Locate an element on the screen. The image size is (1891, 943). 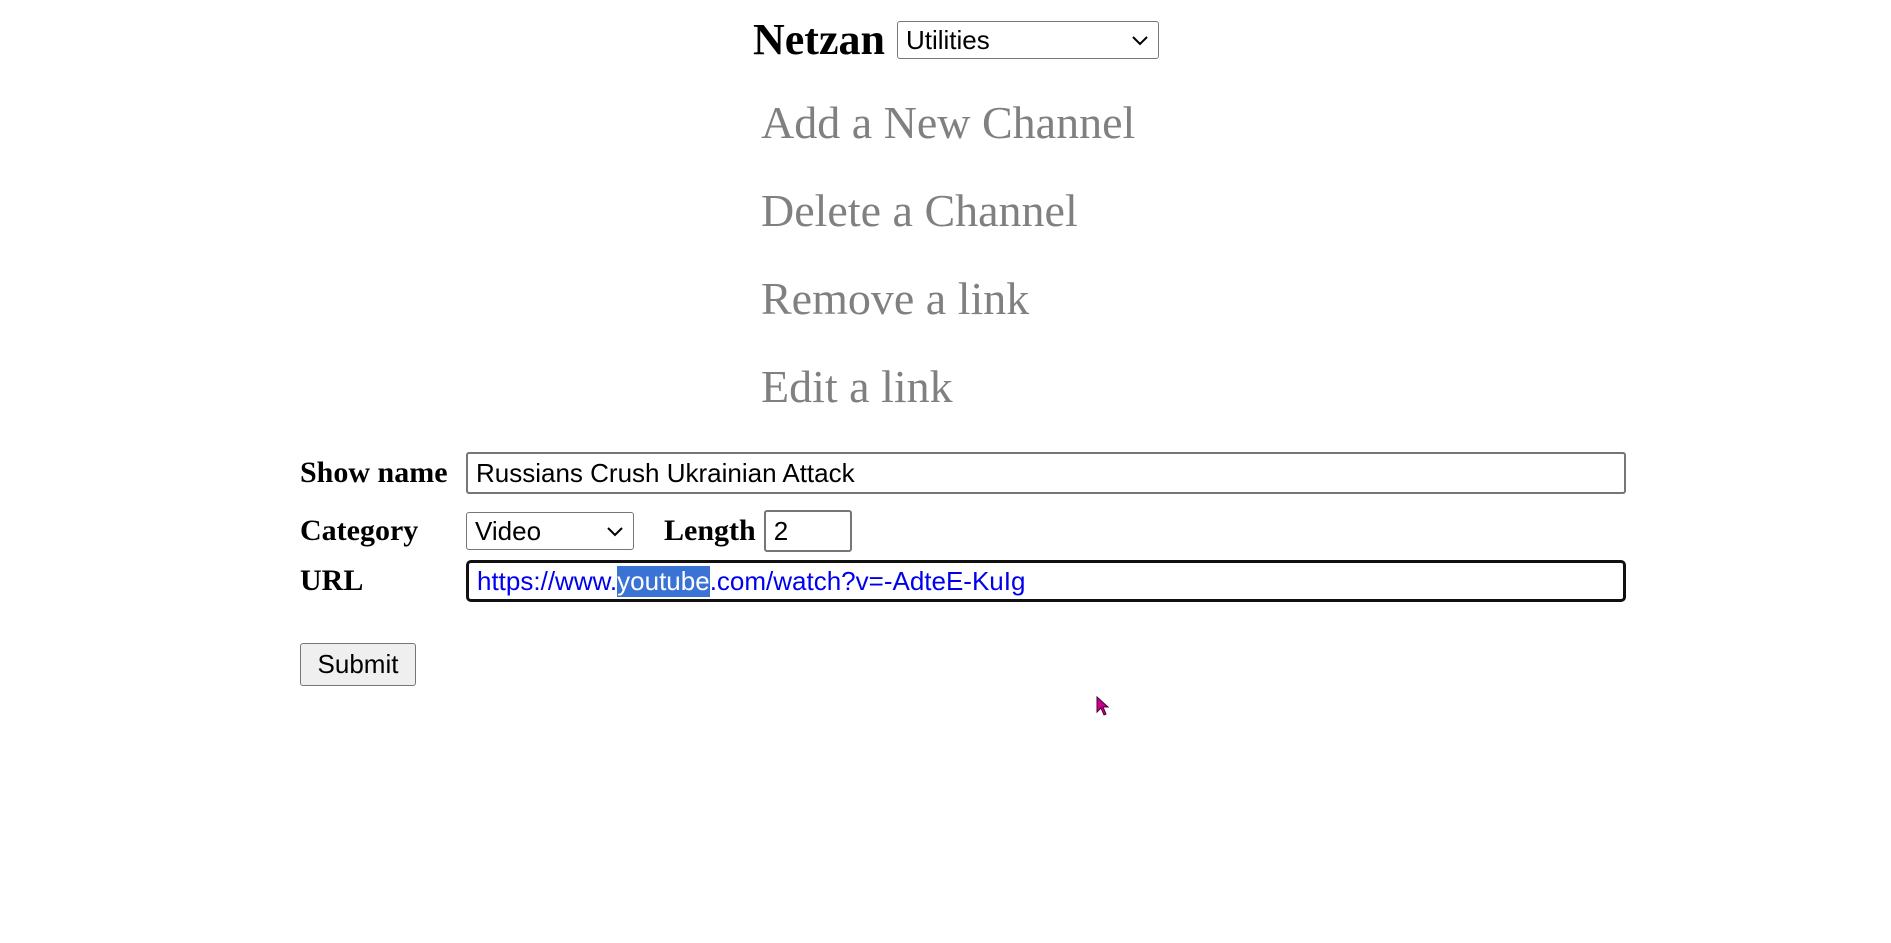
page-header: Netzan Utilities is located at coordinates (956, 40).